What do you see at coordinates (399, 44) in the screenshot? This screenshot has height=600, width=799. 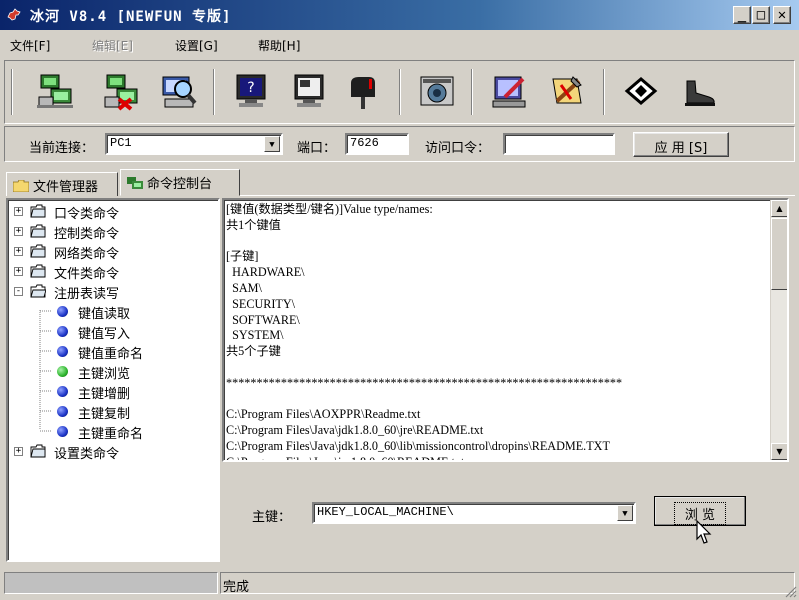 I see `menu-bar: 文件[F] 编辑[E] 设置[G] 帮助[H]` at bounding box center [399, 44].